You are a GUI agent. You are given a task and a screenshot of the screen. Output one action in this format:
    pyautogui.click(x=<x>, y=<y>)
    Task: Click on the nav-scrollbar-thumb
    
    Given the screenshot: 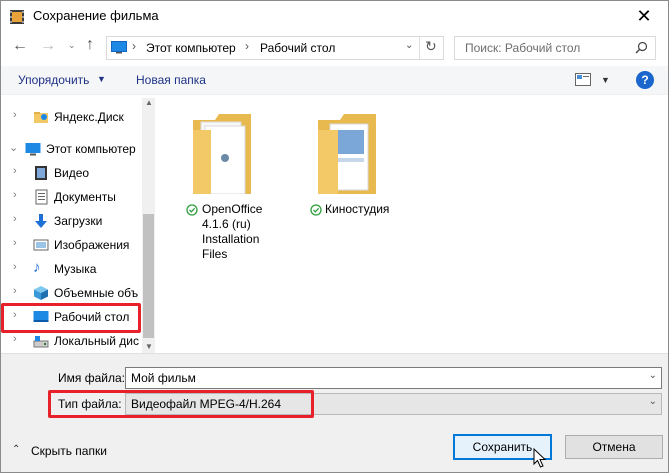 What is the action you would take?
    pyautogui.click(x=148, y=276)
    